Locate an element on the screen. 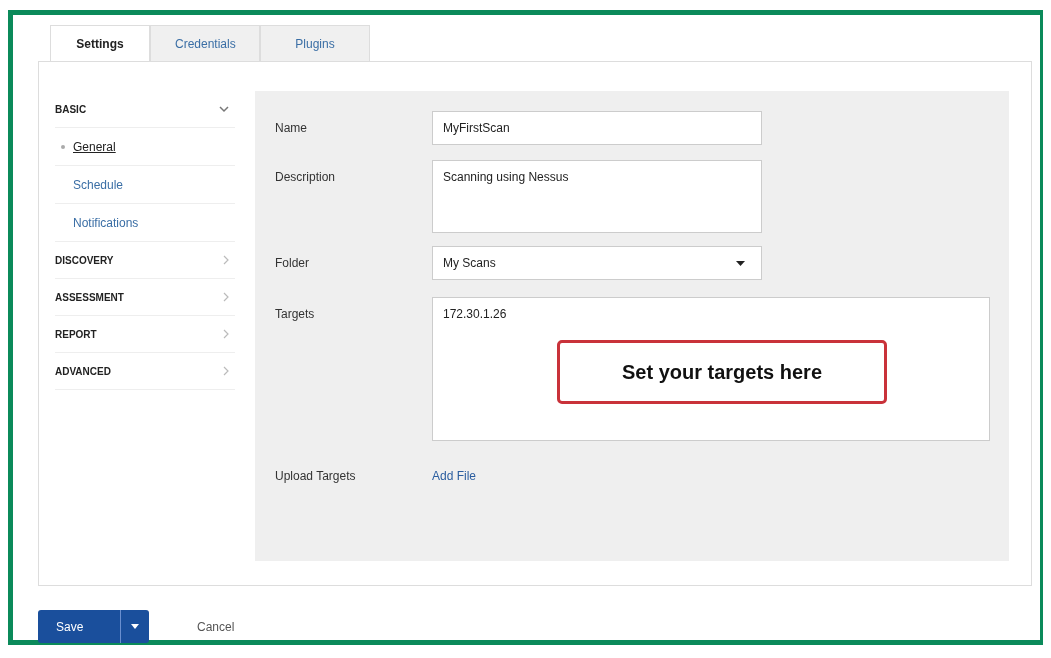 The image size is (1051, 658). tab: Plugins is located at coordinates (315, 43).